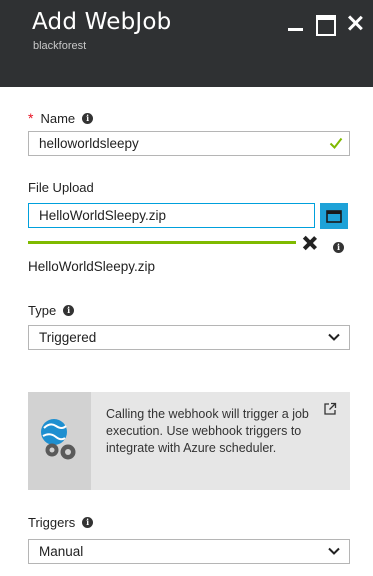  Describe the element at coordinates (31, 118) in the screenshot. I see `required-marker: *` at that location.